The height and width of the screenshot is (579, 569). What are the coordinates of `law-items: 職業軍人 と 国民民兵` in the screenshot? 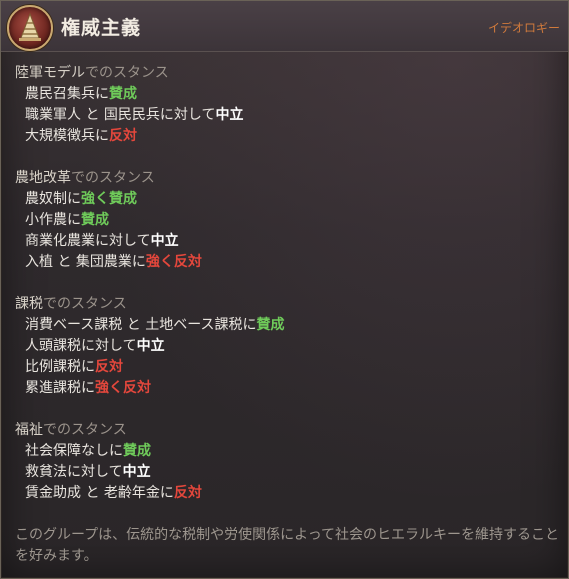 It's located at (92, 115).